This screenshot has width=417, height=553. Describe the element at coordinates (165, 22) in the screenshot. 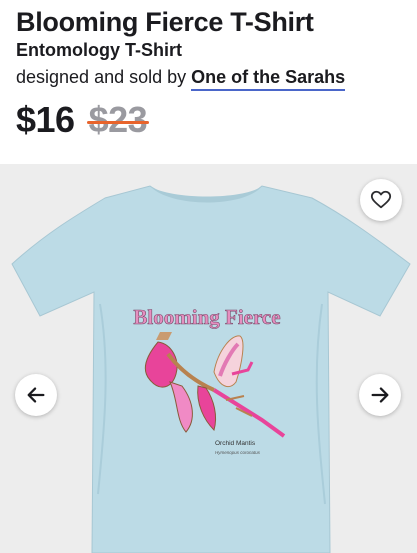

I see `product-title: Blooming Fierce T-Shirt` at that location.